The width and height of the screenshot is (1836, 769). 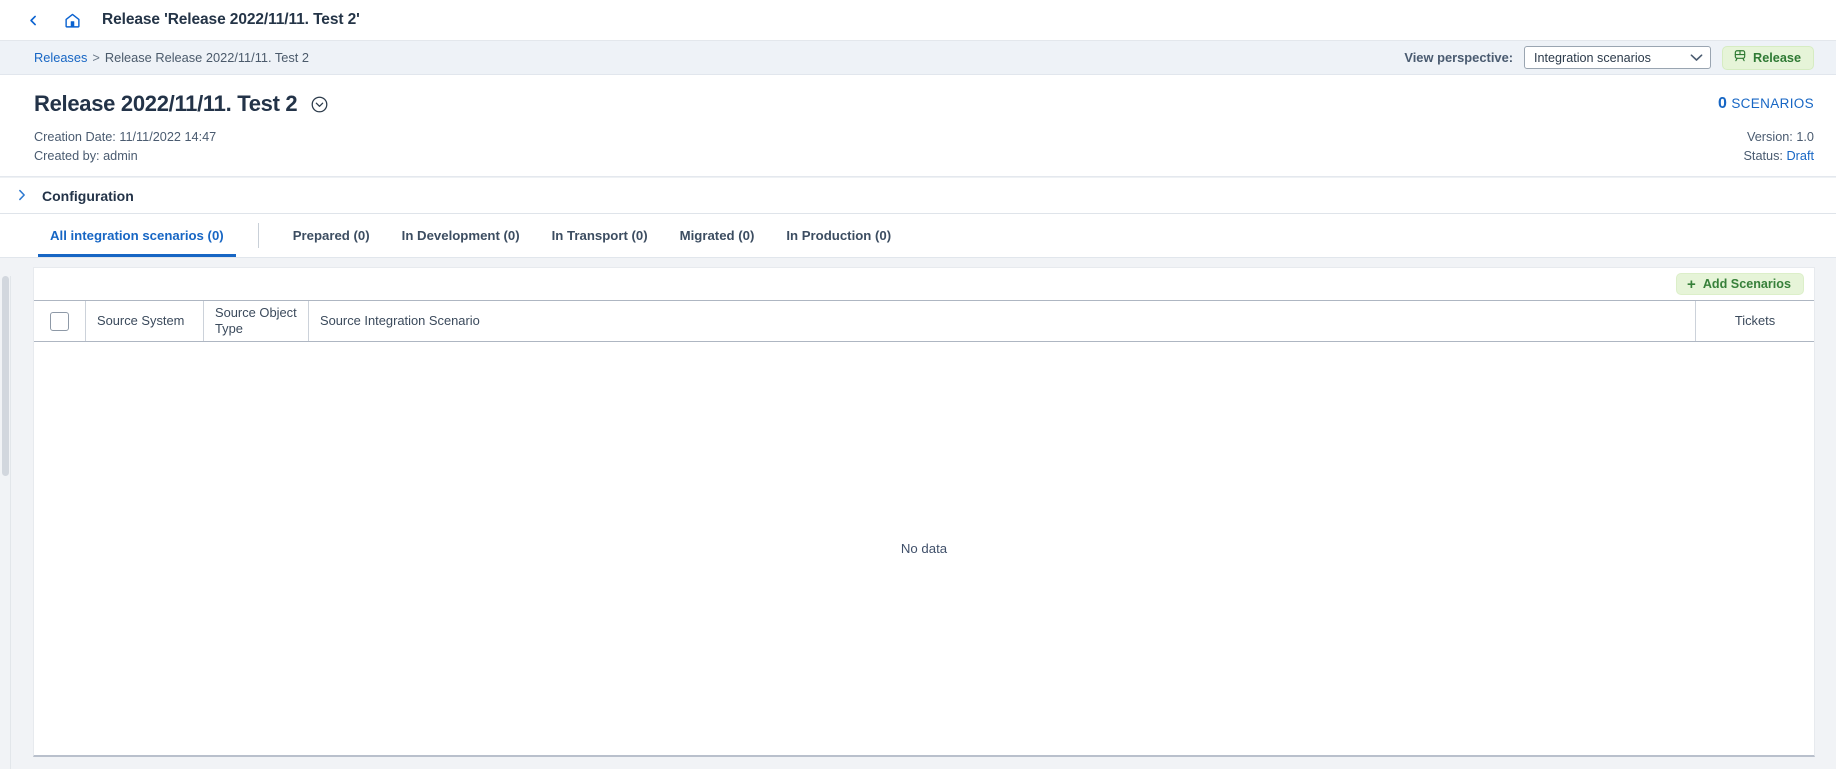 I want to click on chevron-right-icon, so click(x=22, y=196).